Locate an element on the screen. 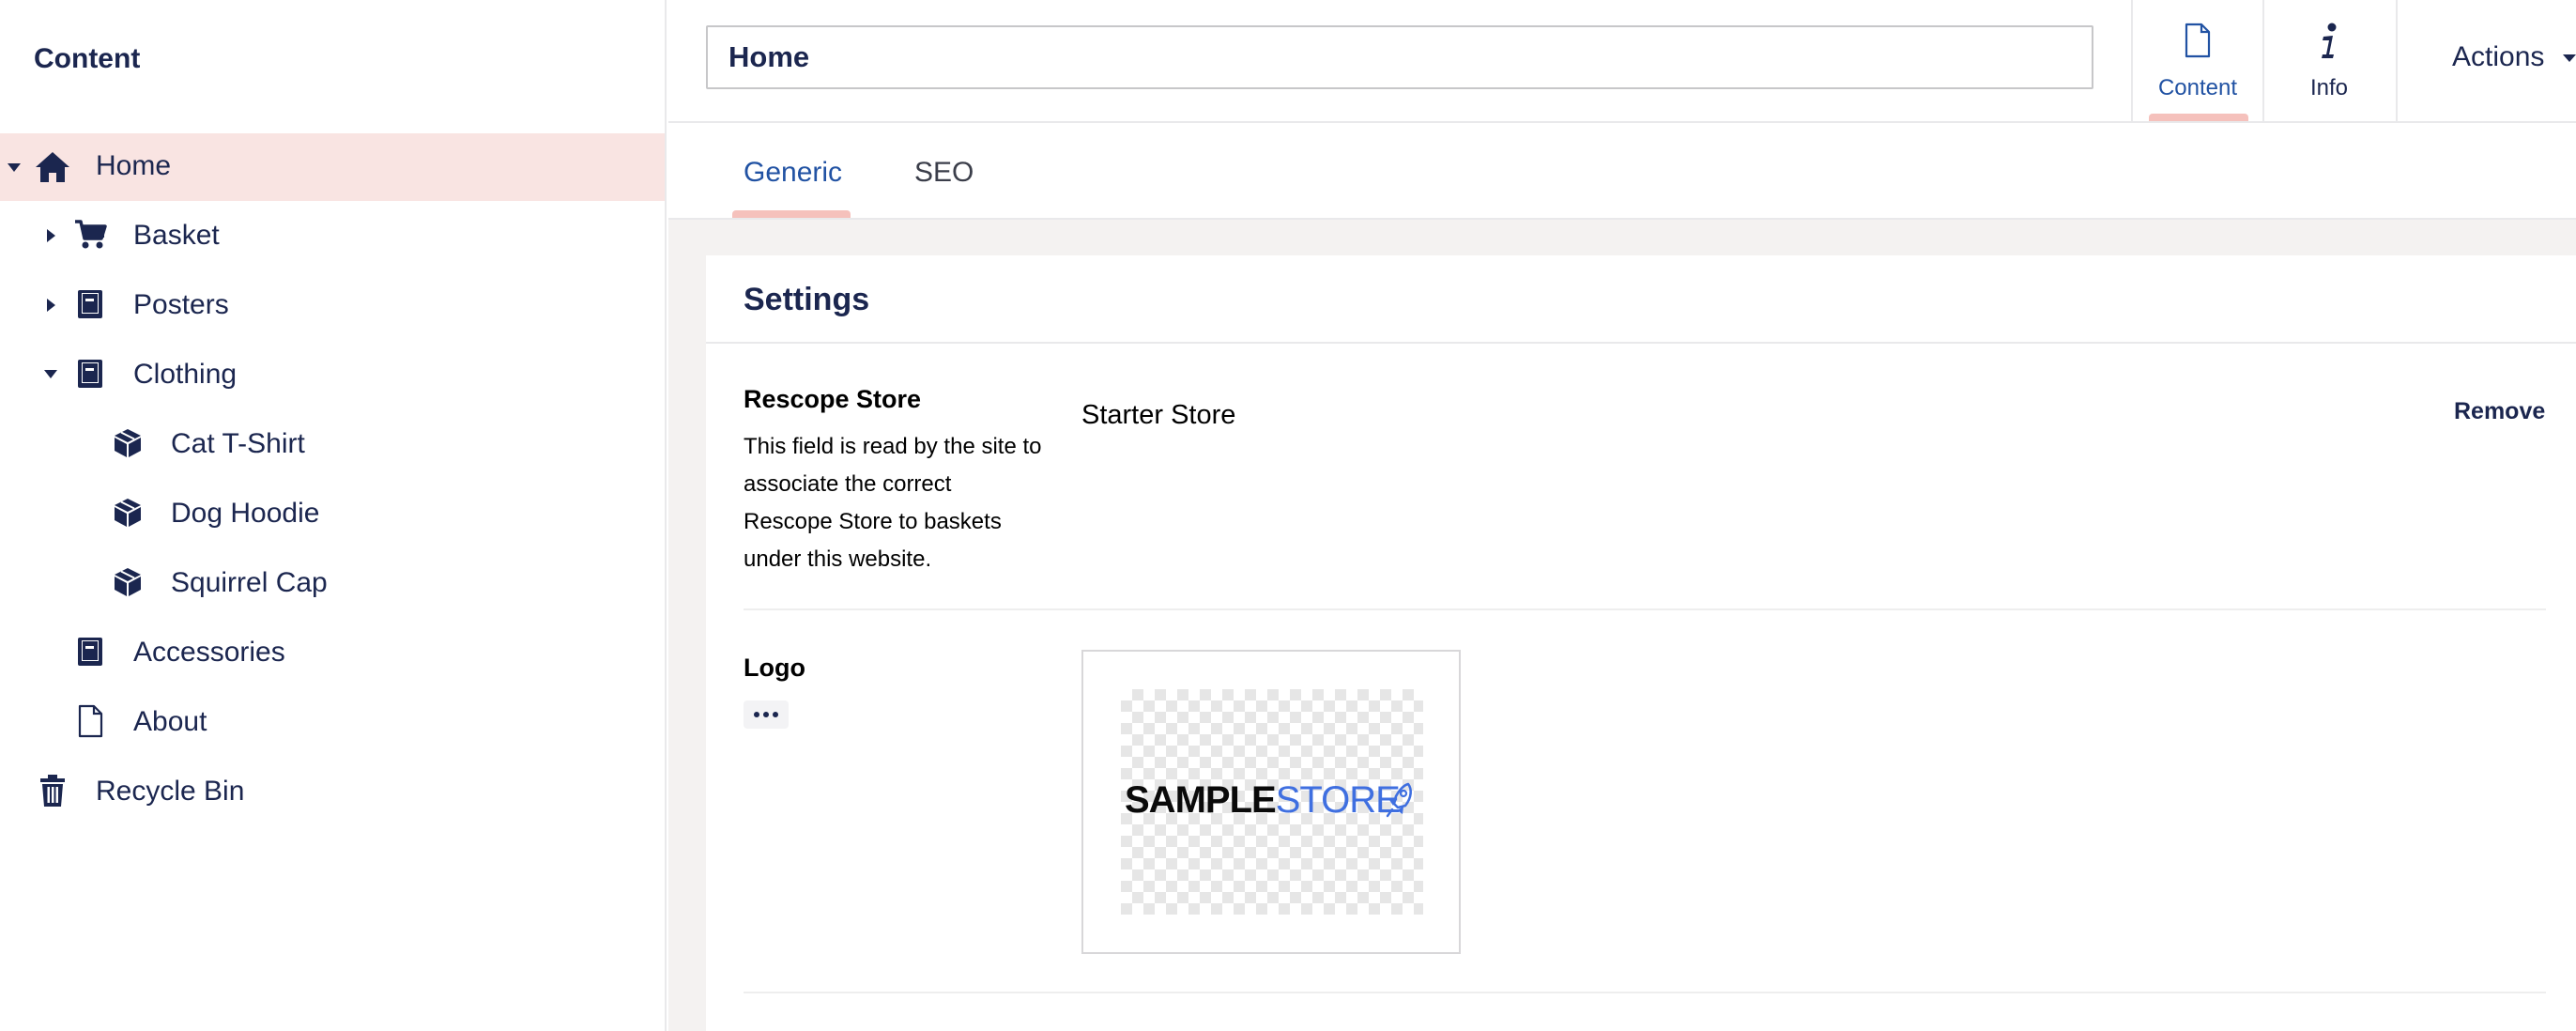 This screenshot has height=1031, width=2576. rescope-store-label: Rescope Store is located at coordinates (833, 399).